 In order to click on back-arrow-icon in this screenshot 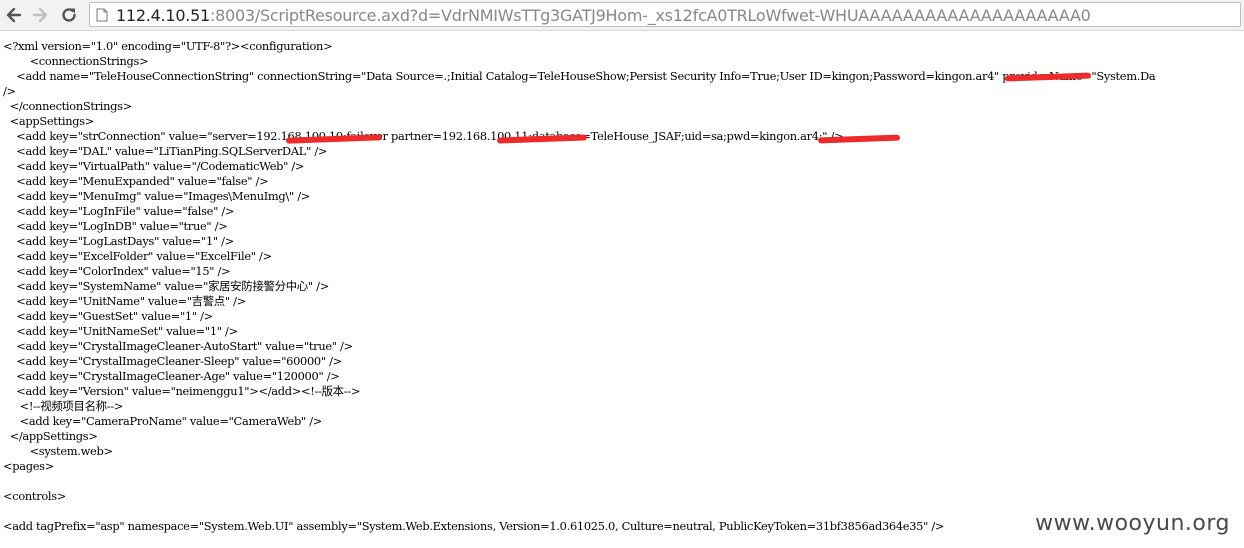, I will do `click(14, 15)`.